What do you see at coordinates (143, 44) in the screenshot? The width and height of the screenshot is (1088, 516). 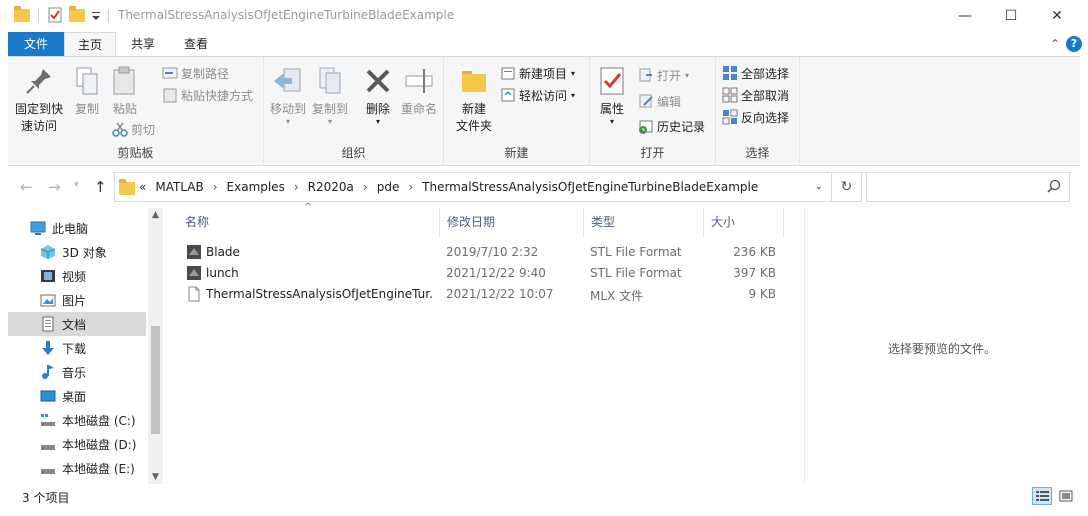 I see `tab-share: 共享` at bounding box center [143, 44].